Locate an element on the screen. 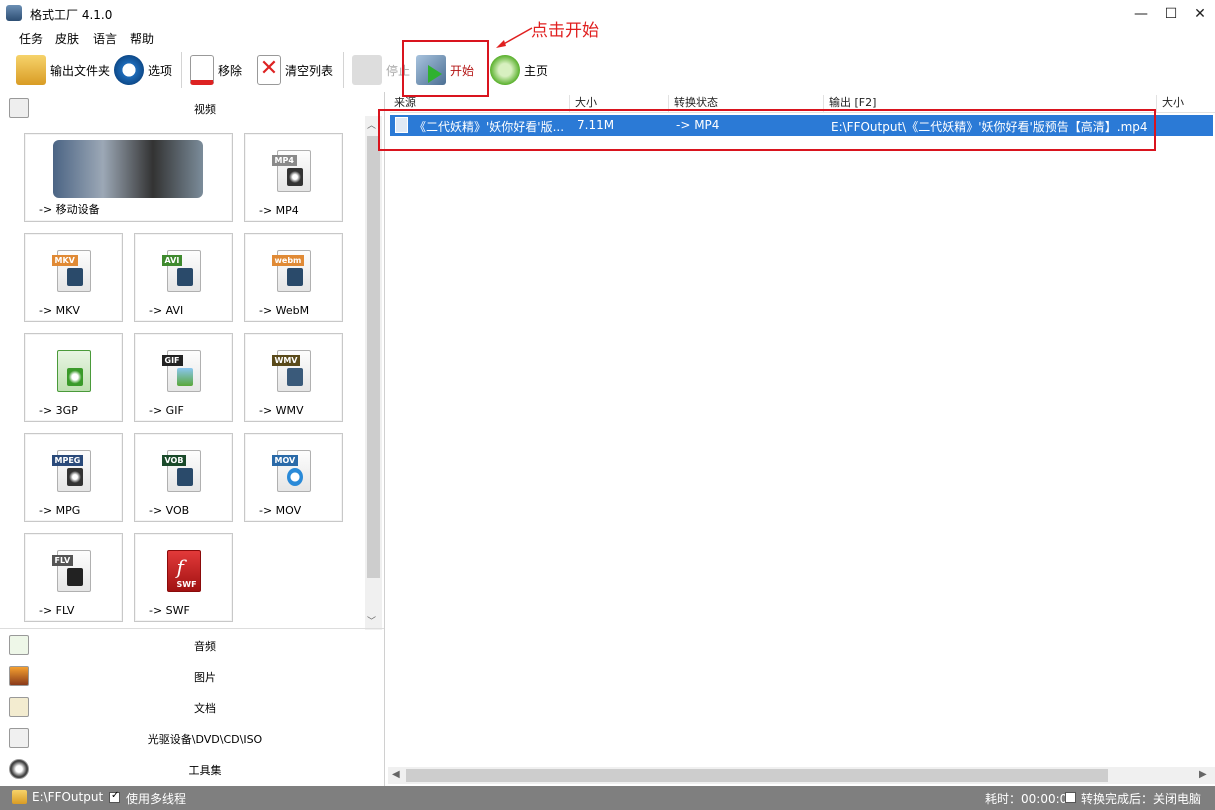 This screenshot has height=810, width=1215. audio-note-icon is located at coordinates (19, 645).